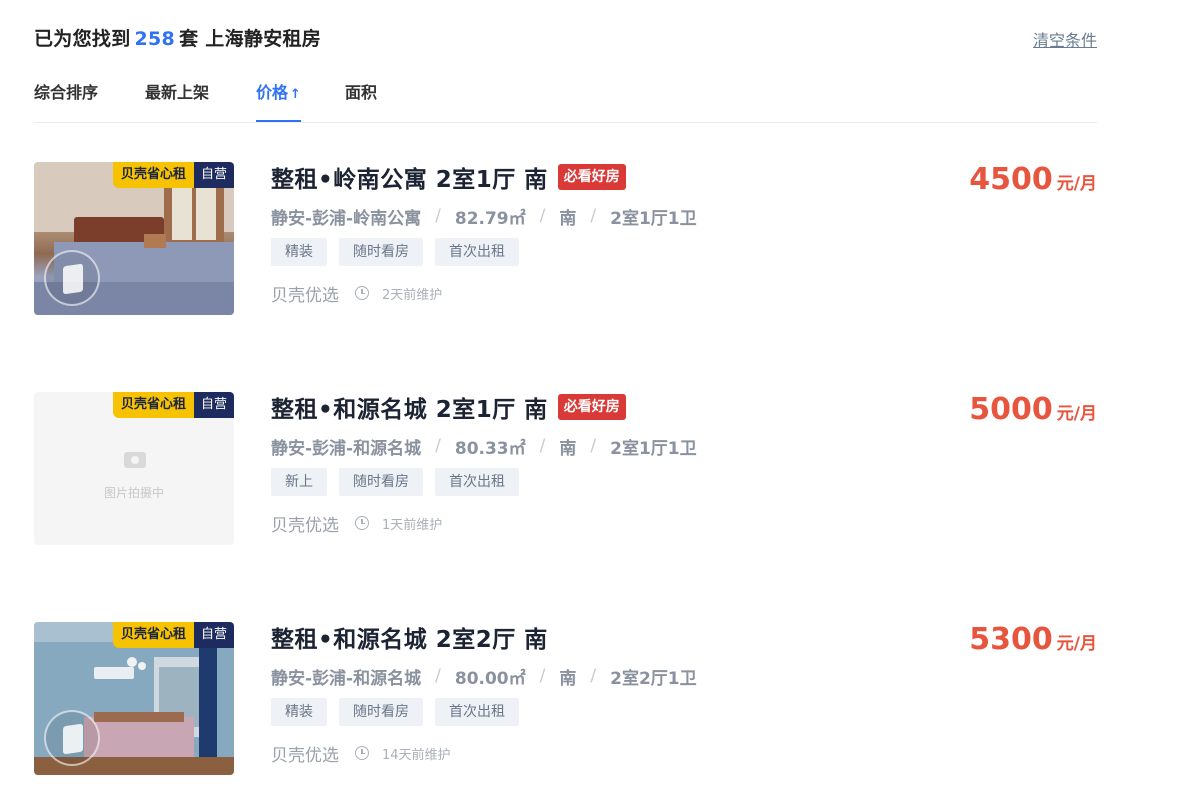  I want to click on result-suffix: 套 上海静安租房, so click(250, 39).